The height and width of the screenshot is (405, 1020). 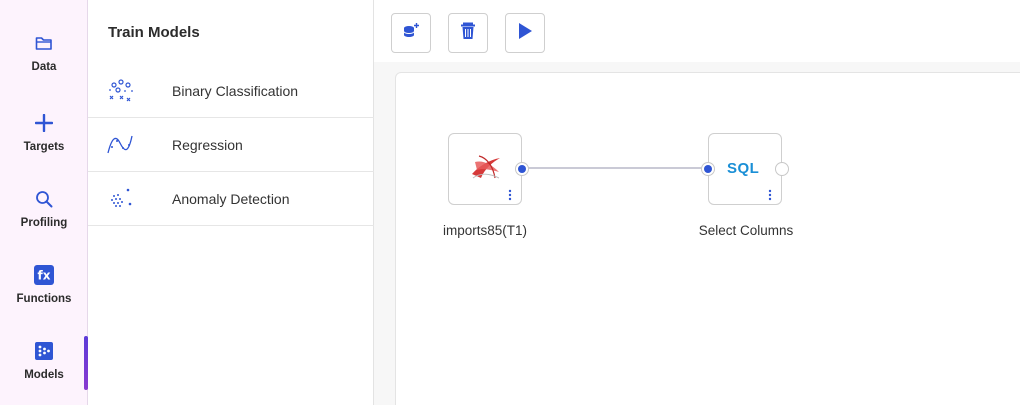 I want to click on model-item-regression: Regression, so click(x=231, y=145).